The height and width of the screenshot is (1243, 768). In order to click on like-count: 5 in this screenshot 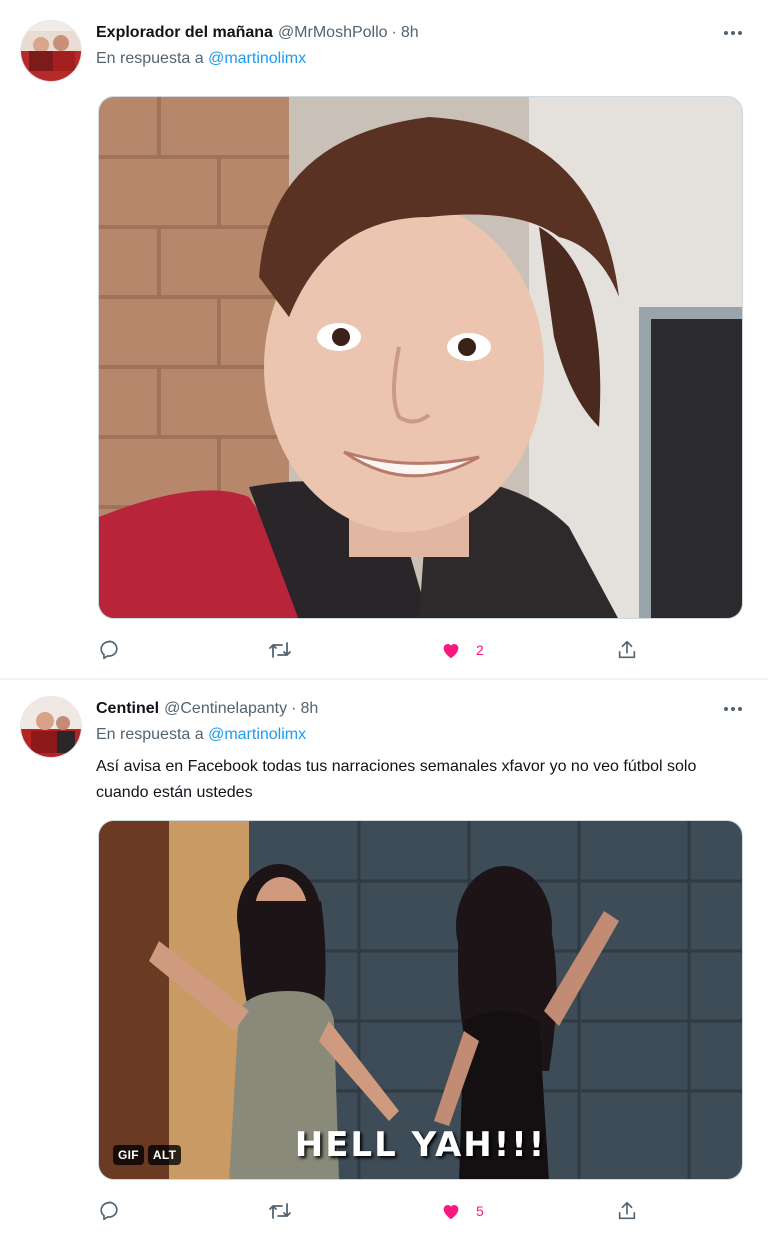, I will do `click(480, 1211)`.